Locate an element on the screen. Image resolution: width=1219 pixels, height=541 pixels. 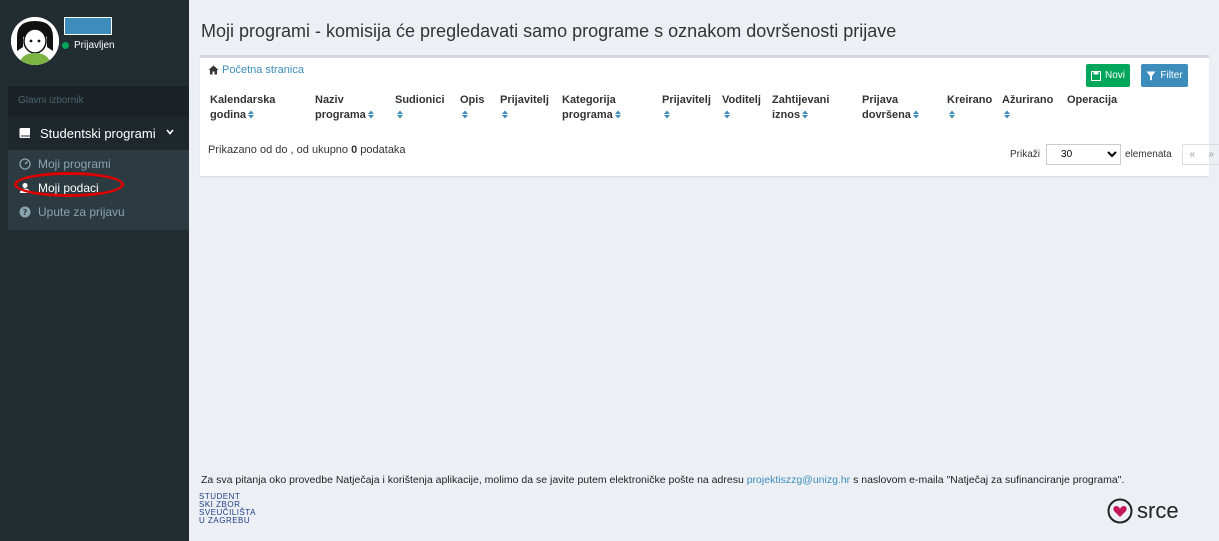
dashboard-icon is located at coordinates (25, 164).